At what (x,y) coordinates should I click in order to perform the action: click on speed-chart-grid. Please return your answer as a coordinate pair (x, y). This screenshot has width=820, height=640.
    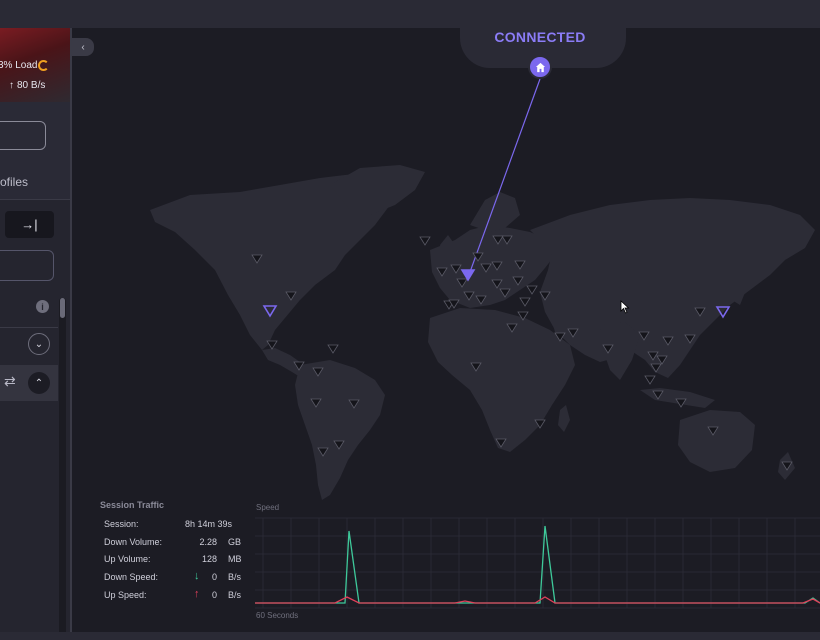
    Looking at the image, I should click on (537, 563).